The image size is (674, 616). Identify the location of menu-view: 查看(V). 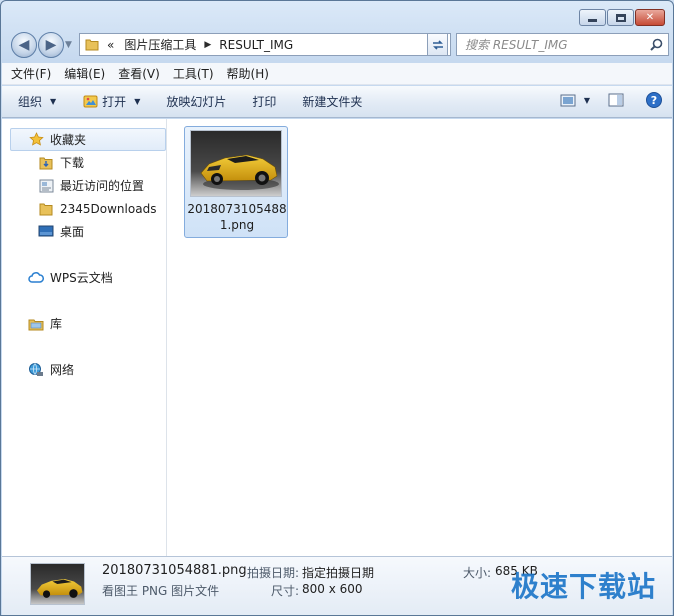
(139, 73).